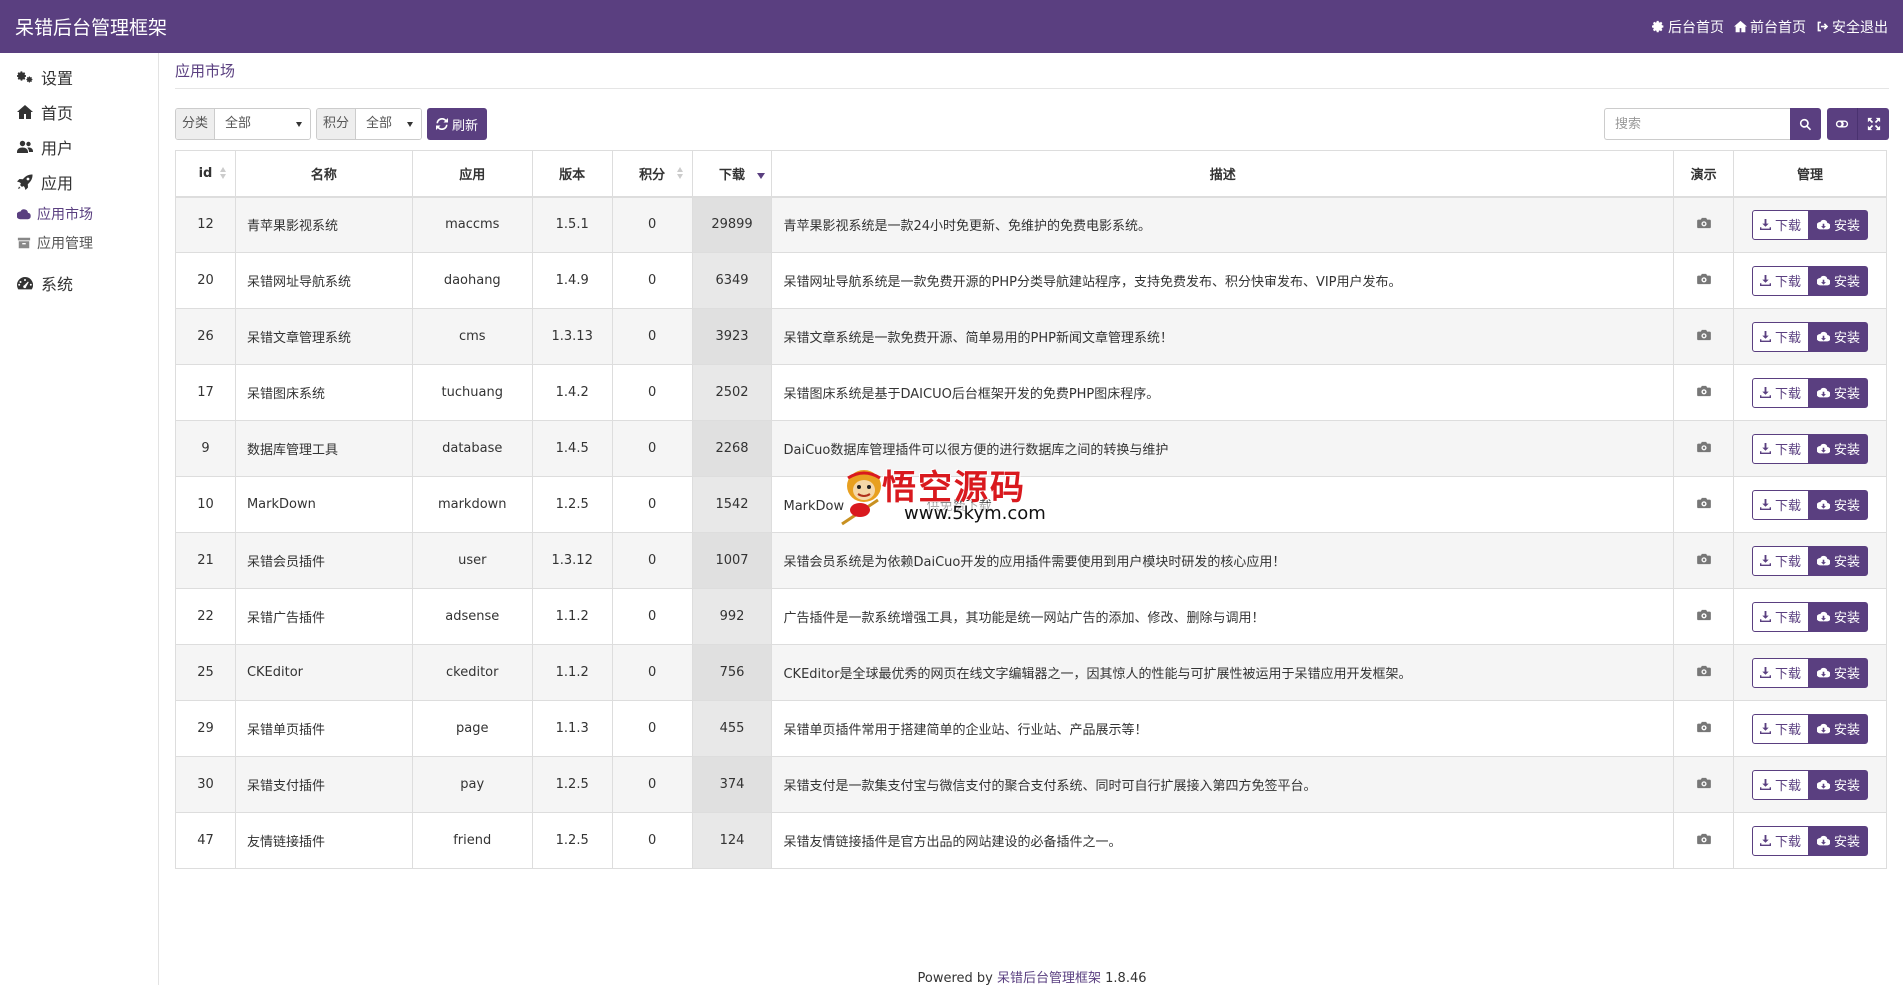 The height and width of the screenshot is (986, 1903). What do you see at coordinates (472, 504) in the screenshot?
I see `cell-app: markdown` at bounding box center [472, 504].